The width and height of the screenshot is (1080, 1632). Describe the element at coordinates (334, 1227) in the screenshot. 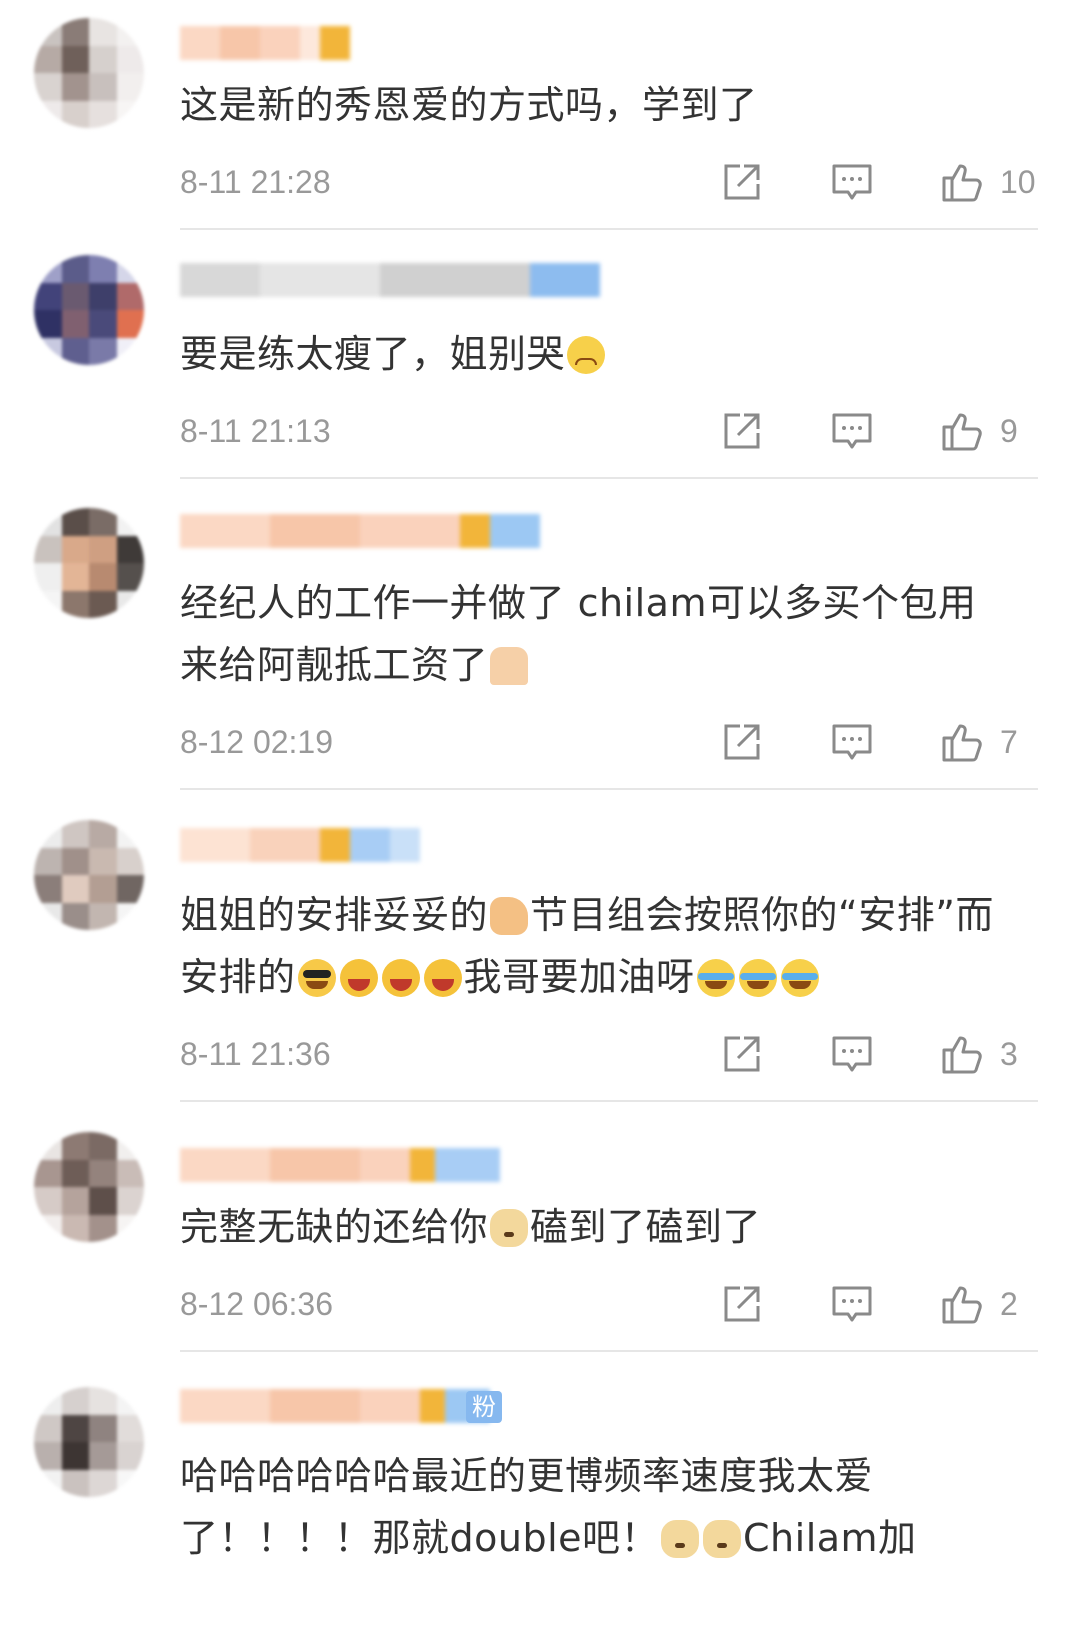

I see `comment-text-part: 完整无缺的还给你` at that location.